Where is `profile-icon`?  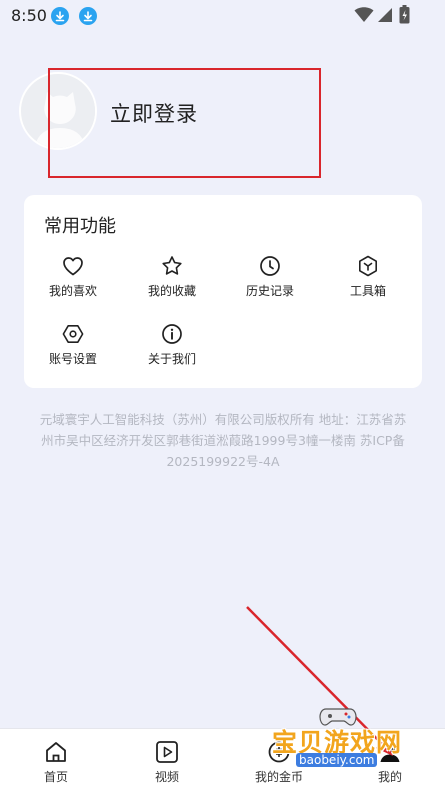 profile-icon is located at coordinates (390, 752).